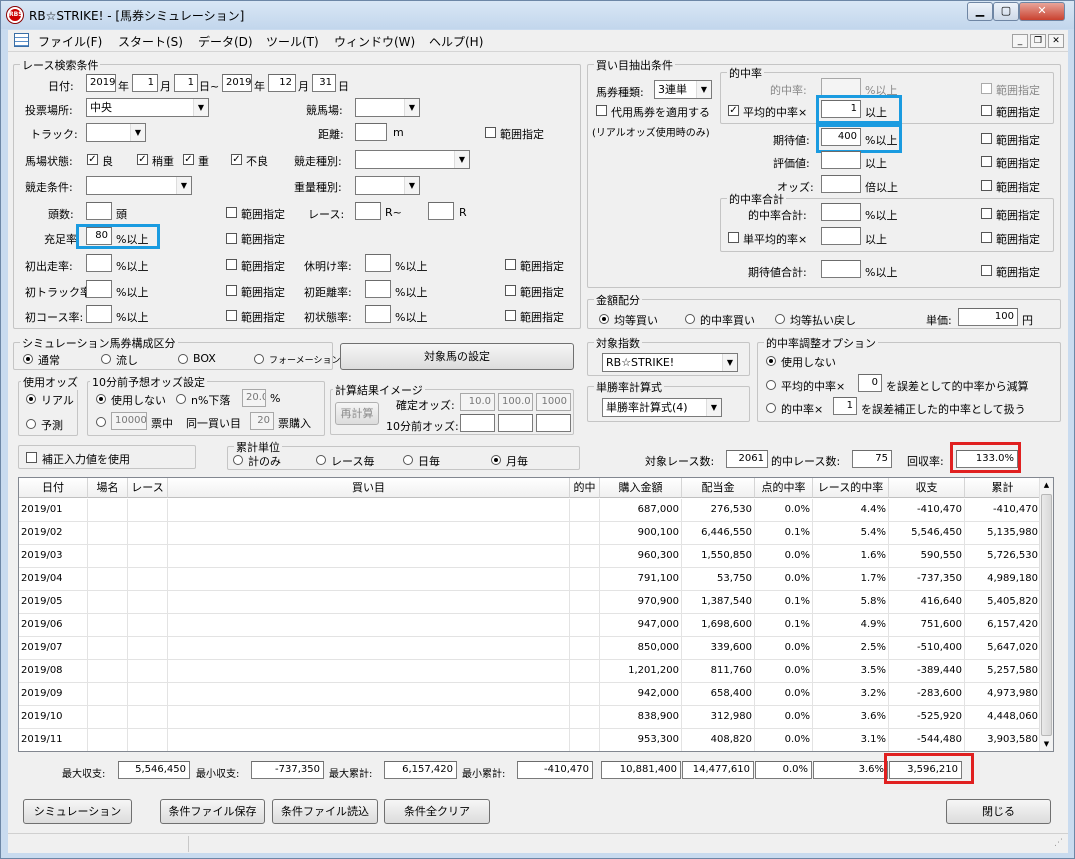 The image size is (1075, 859). Describe the element at coordinates (259, 359) in the screenshot. I see `sim-formation-radio` at that location.